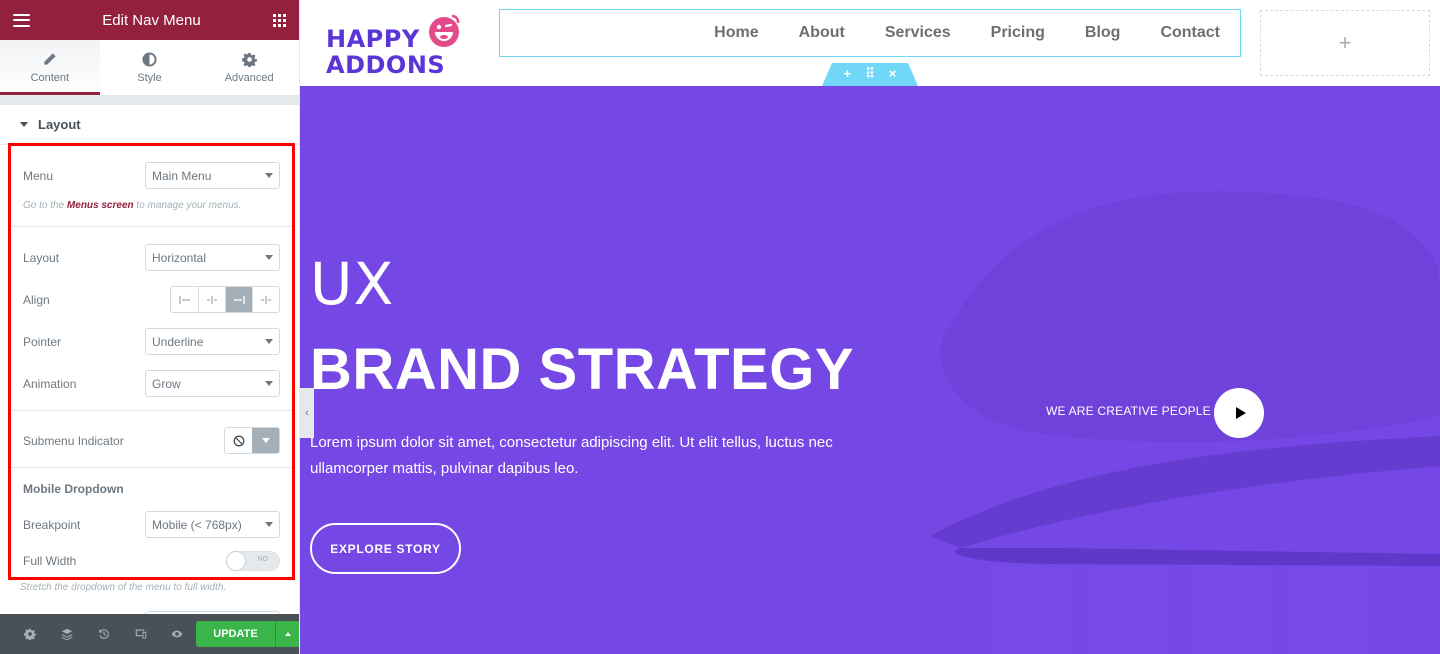  I want to click on submenu-icon-preview, so click(238, 440).